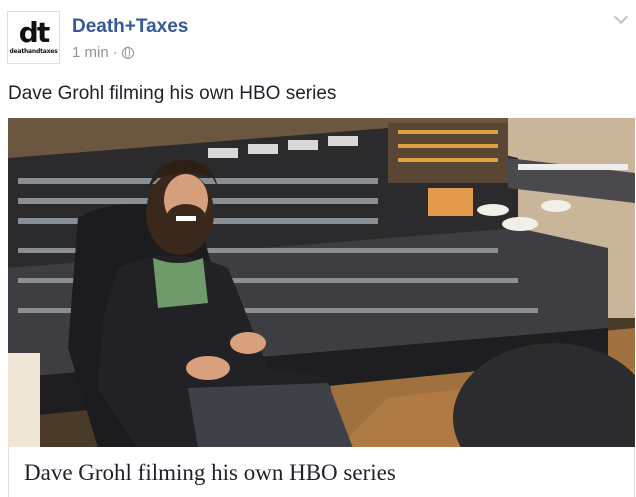  I want to click on globe-icon, so click(127, 52).